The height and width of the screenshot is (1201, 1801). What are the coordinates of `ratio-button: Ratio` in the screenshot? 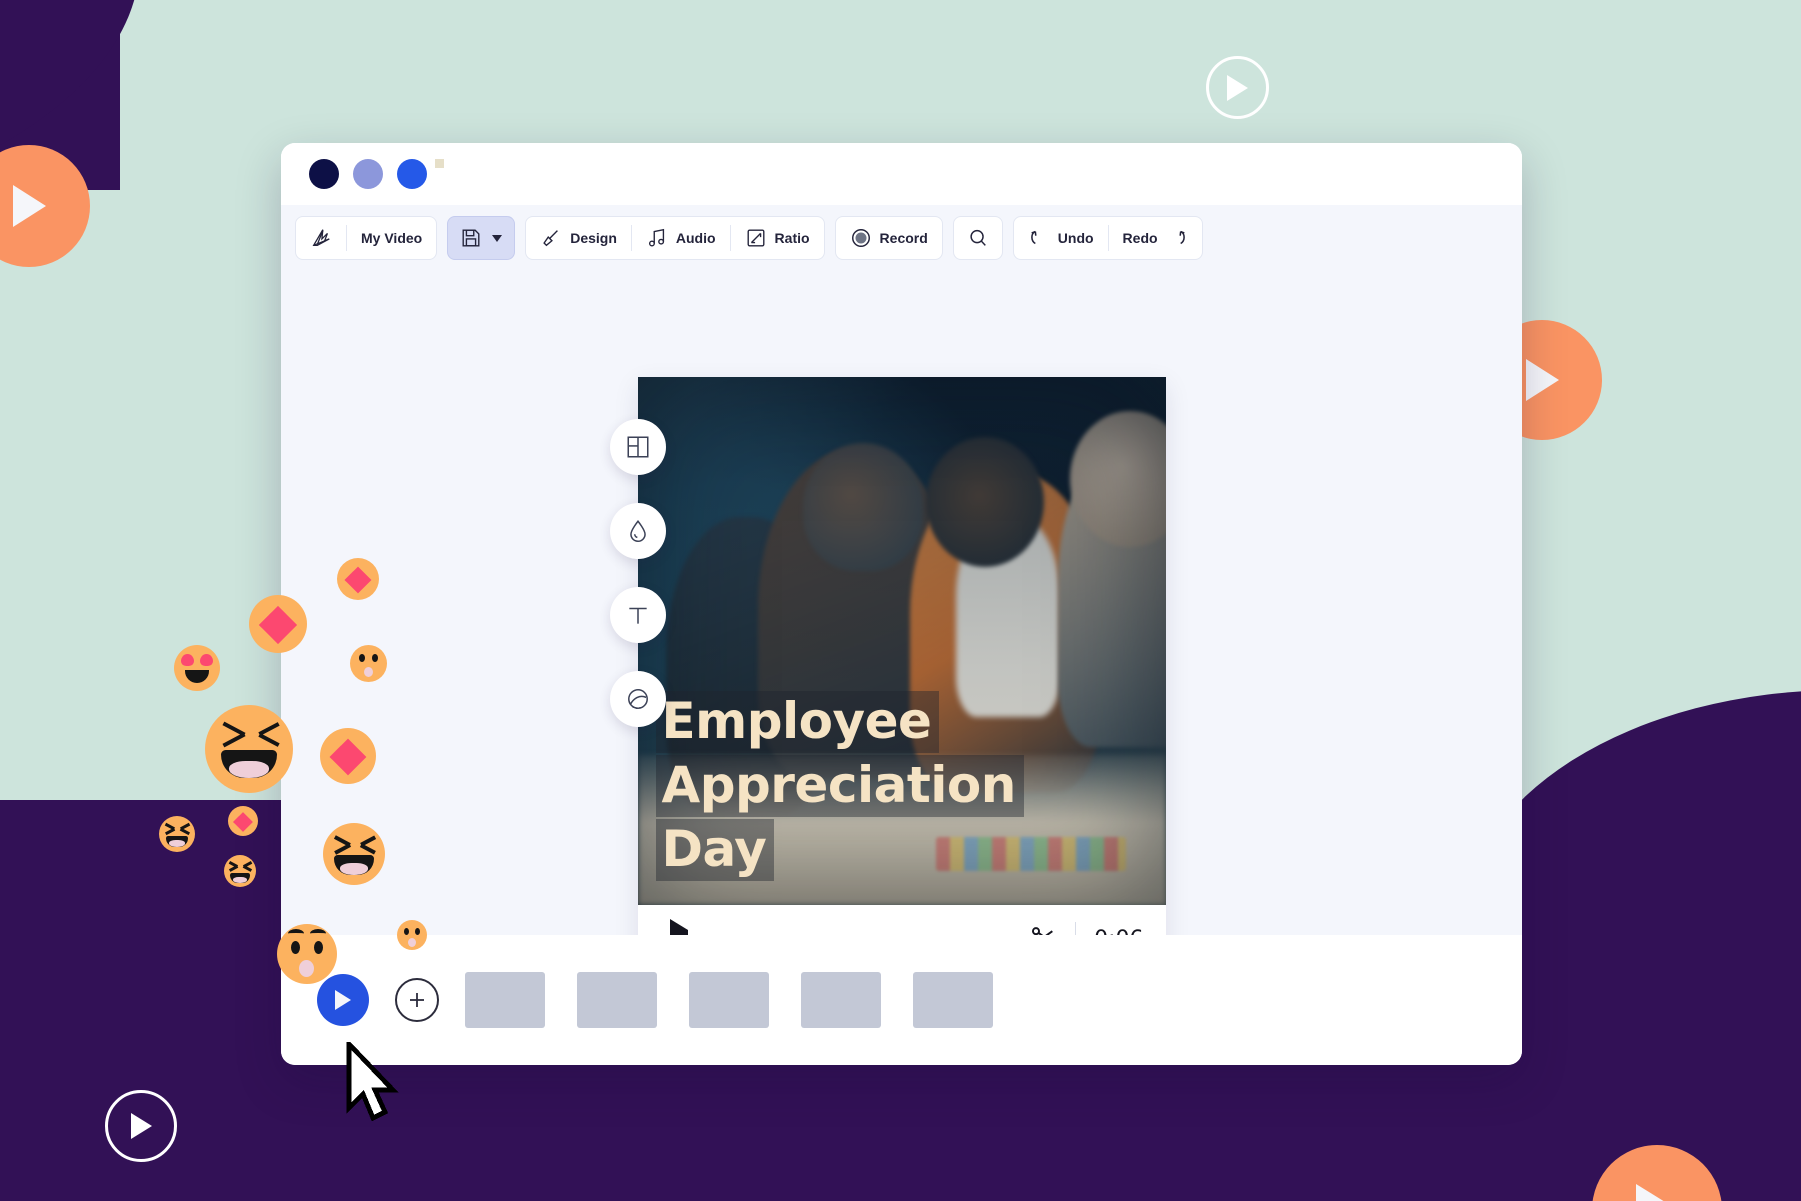 It's located at (777, 238).